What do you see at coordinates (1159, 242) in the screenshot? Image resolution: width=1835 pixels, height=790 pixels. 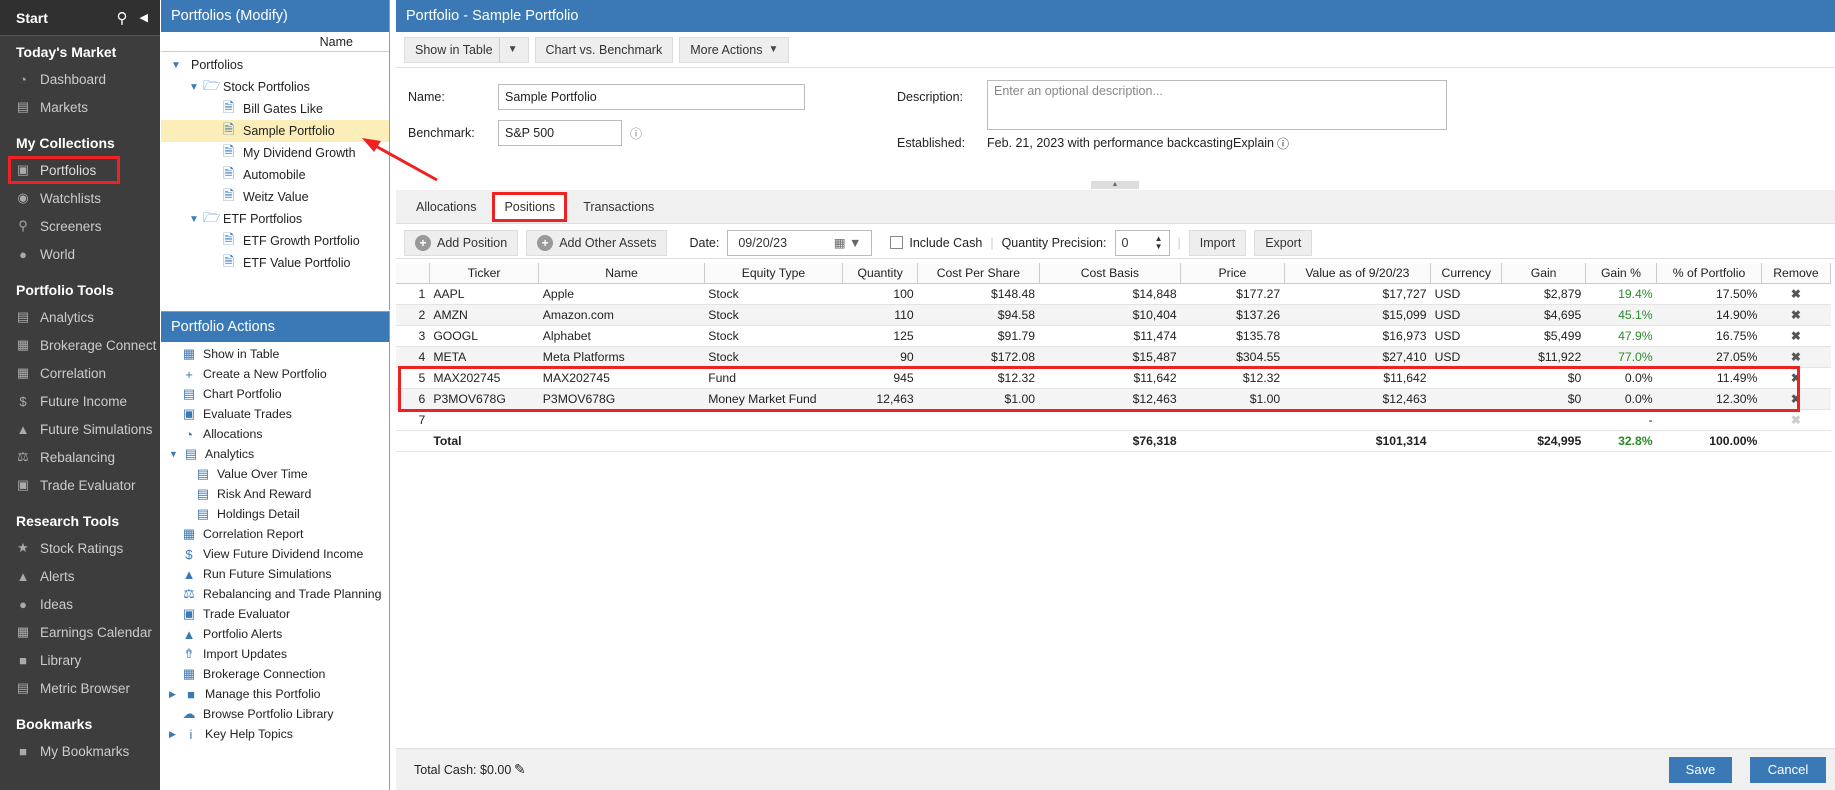 I see `stepper-arrows-icon: ▲ ▼` at bounding box center [1159, 242].